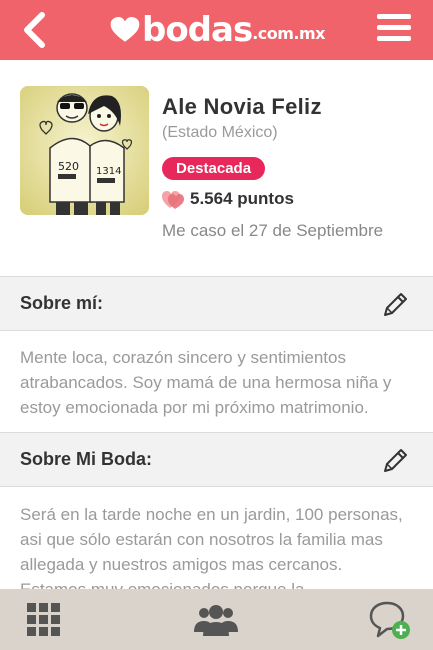 The width and height of the screenshot is (433, 650). I want to click on chevron-left-icon, so click(34, 30).